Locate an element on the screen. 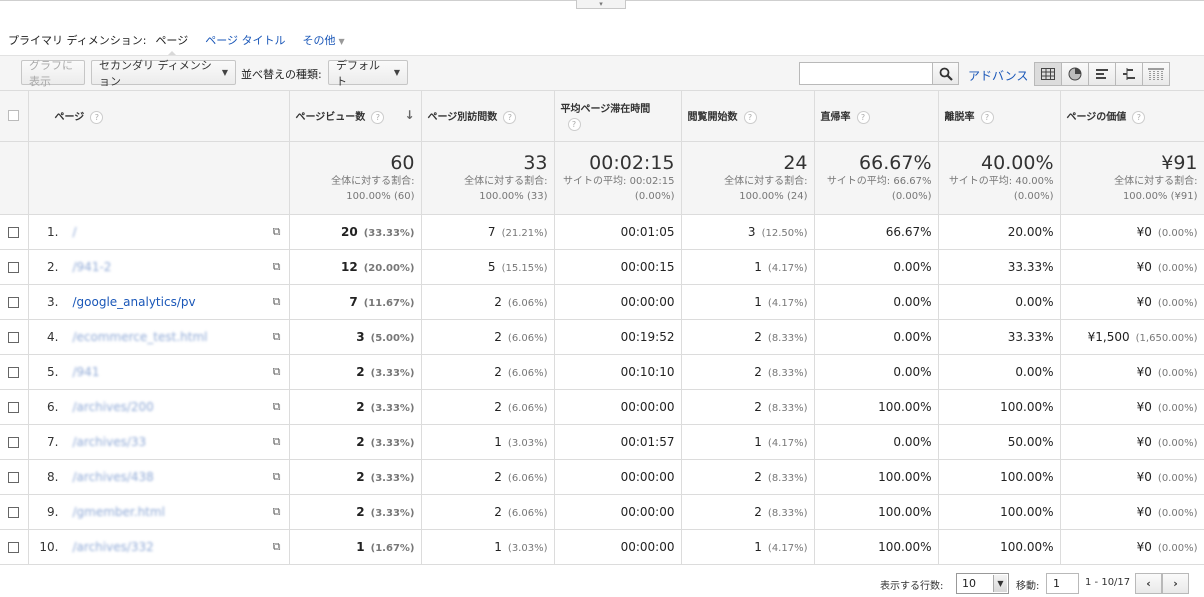 This screenshot has height=597, width=1204. view-pie-button is located at coordinates (1075, 74).